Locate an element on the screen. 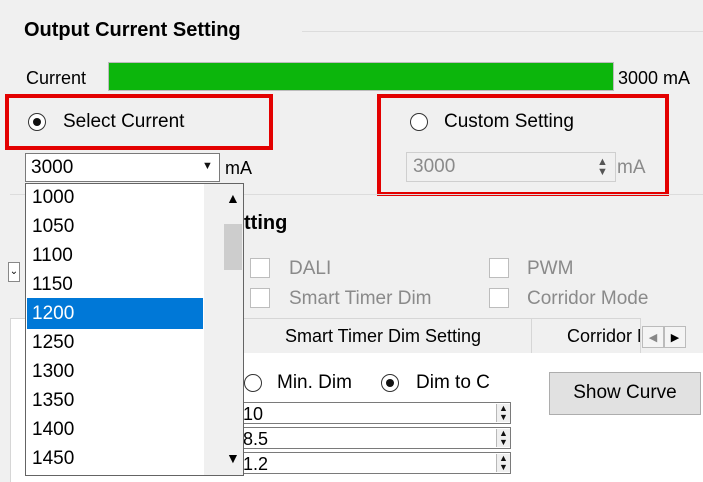  corridor-mode-label: Corridor Mode is located at coordinates (588, 298).